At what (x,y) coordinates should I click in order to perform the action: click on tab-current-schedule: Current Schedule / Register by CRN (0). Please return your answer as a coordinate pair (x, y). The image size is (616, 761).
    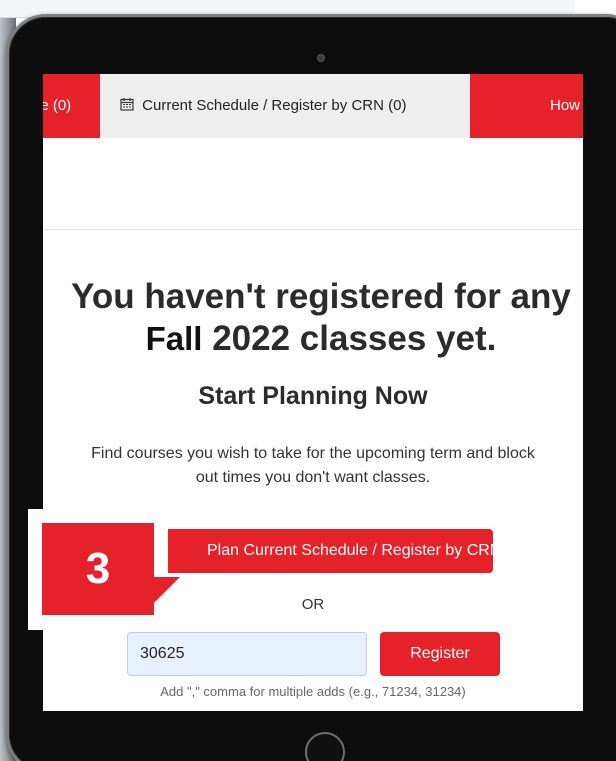
    Looking at the image, I should click on (285, 106).